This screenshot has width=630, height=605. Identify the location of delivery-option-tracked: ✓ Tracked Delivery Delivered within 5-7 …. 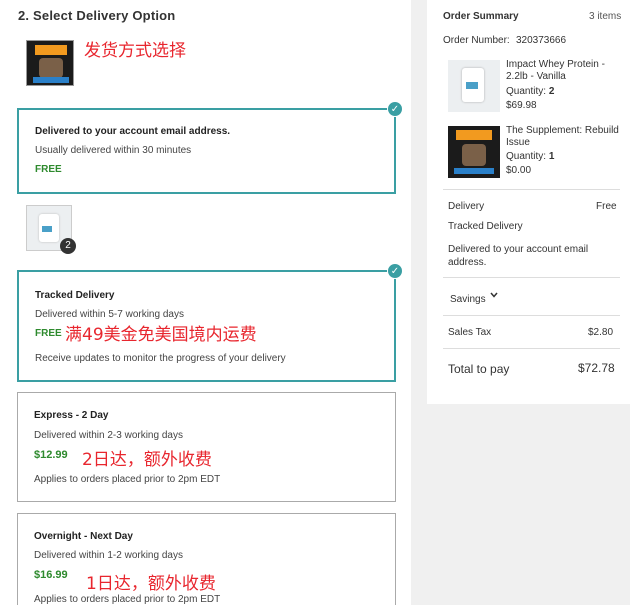
(210, 322).